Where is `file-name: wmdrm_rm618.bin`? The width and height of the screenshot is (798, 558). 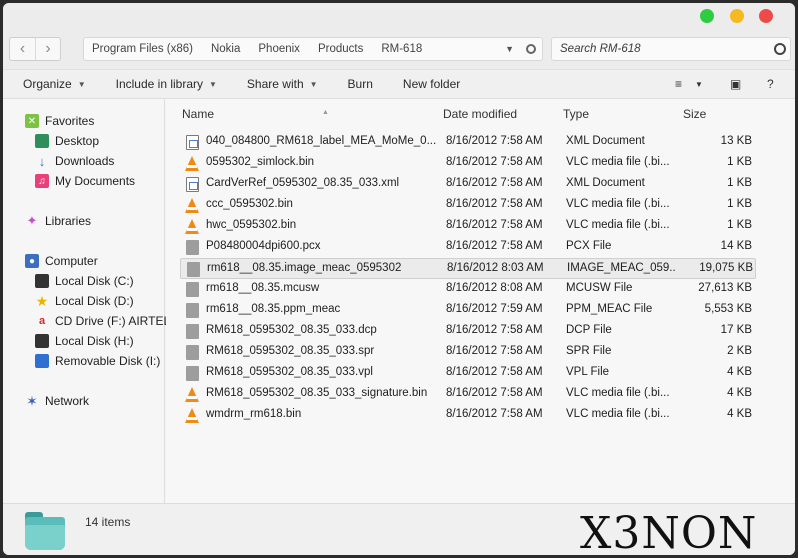
file-name: wmdrm_rm618.bin is located at coordinates (254, 414).